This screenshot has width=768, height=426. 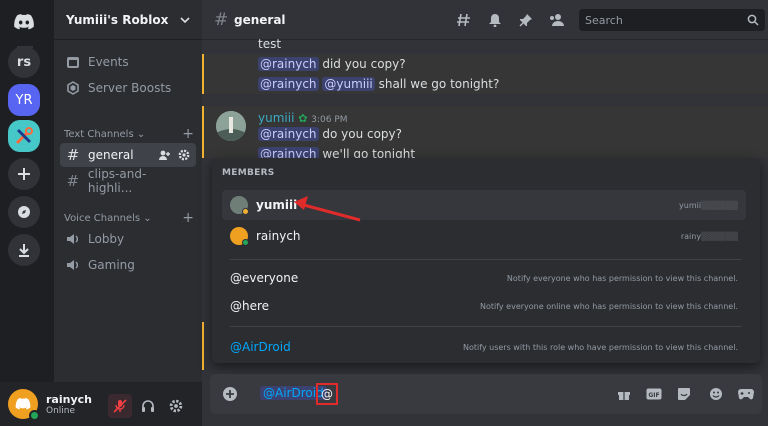 What do you see at coordinates (73, 62) in the screenshot?
I see `calendar-icon` at bounding box center [73, 62].